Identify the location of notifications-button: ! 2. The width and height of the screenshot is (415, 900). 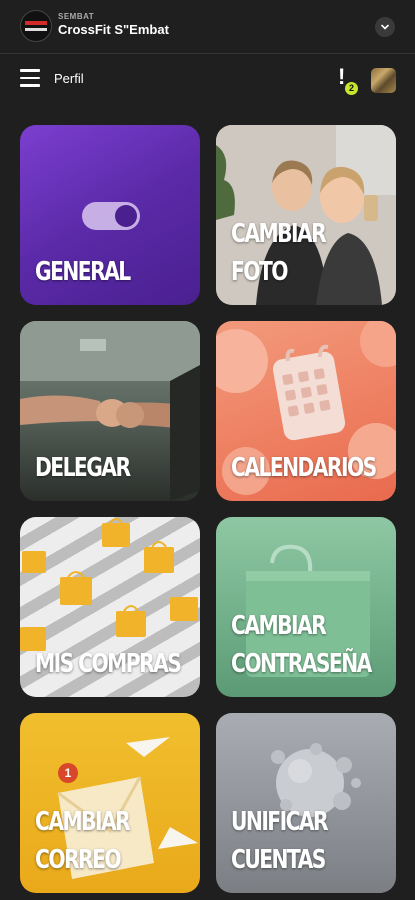
(346, 79).